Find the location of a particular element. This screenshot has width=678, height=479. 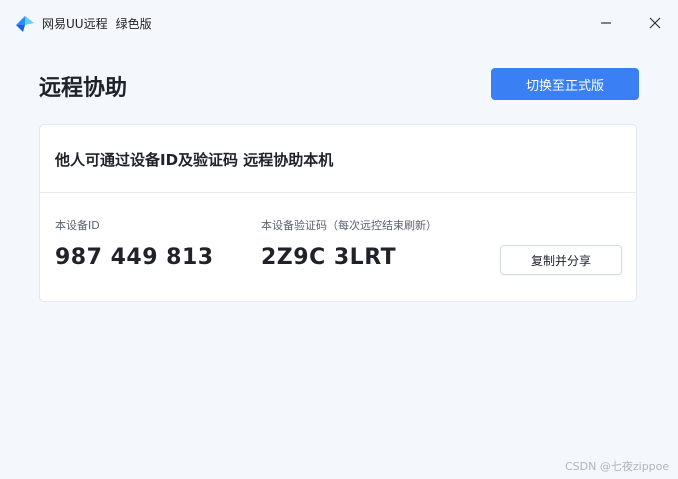

copy-and-share-button: 复制并分享 is located at coordinates (561, 260).